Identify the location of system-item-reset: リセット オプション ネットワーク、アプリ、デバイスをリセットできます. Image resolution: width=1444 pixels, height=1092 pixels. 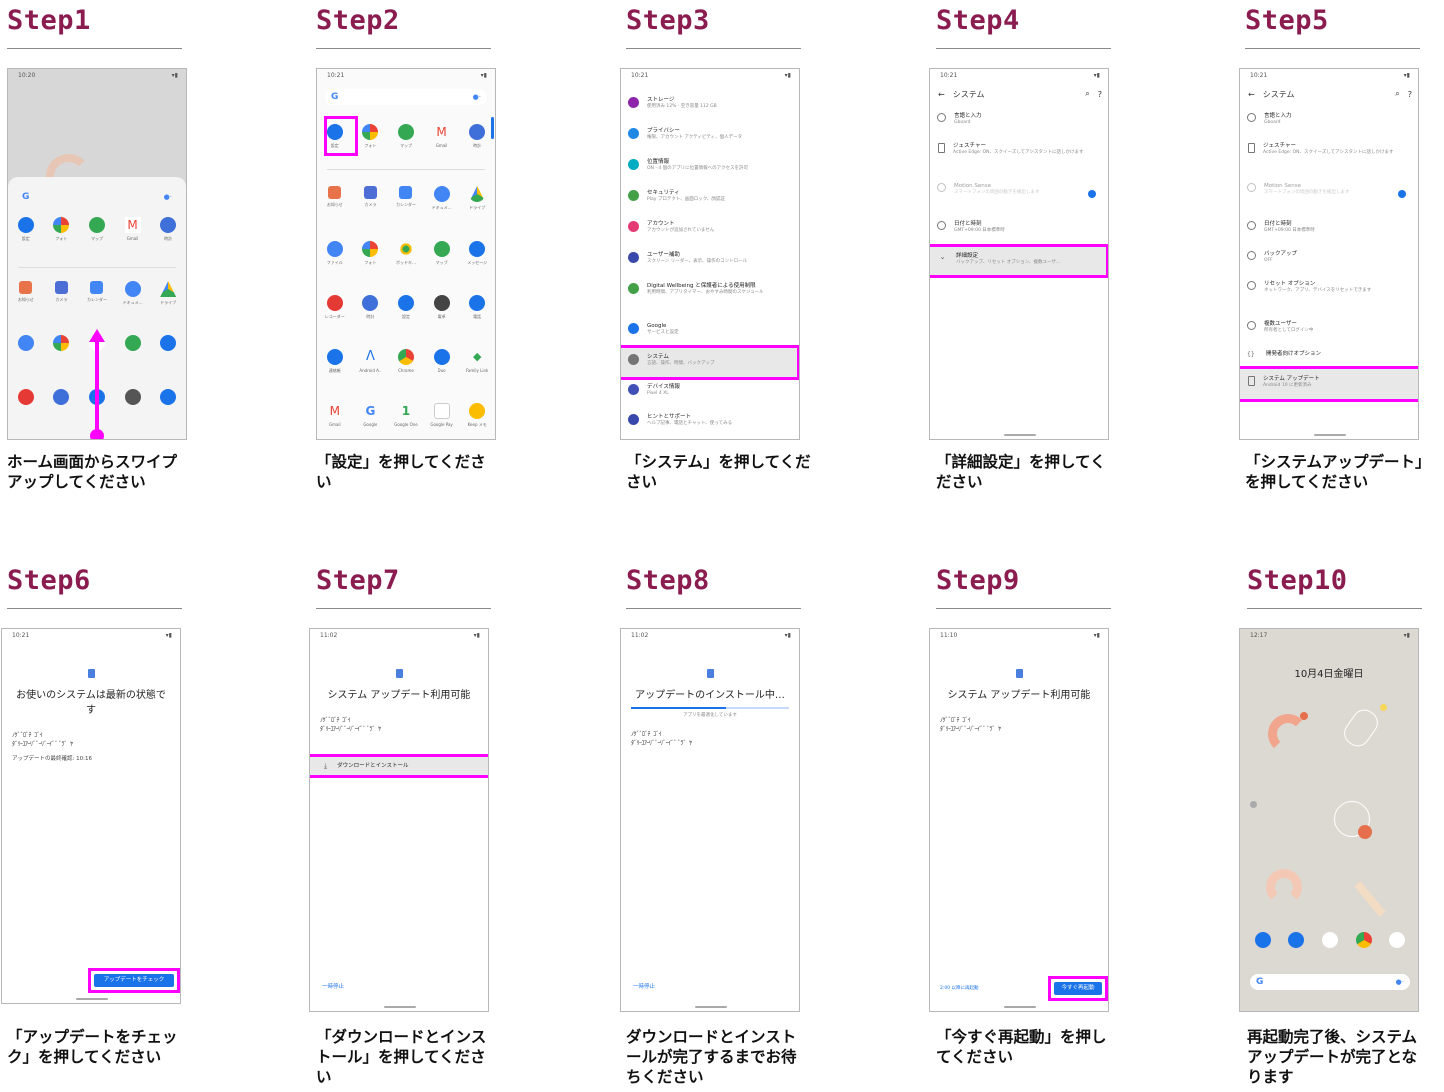
(1329, 287).